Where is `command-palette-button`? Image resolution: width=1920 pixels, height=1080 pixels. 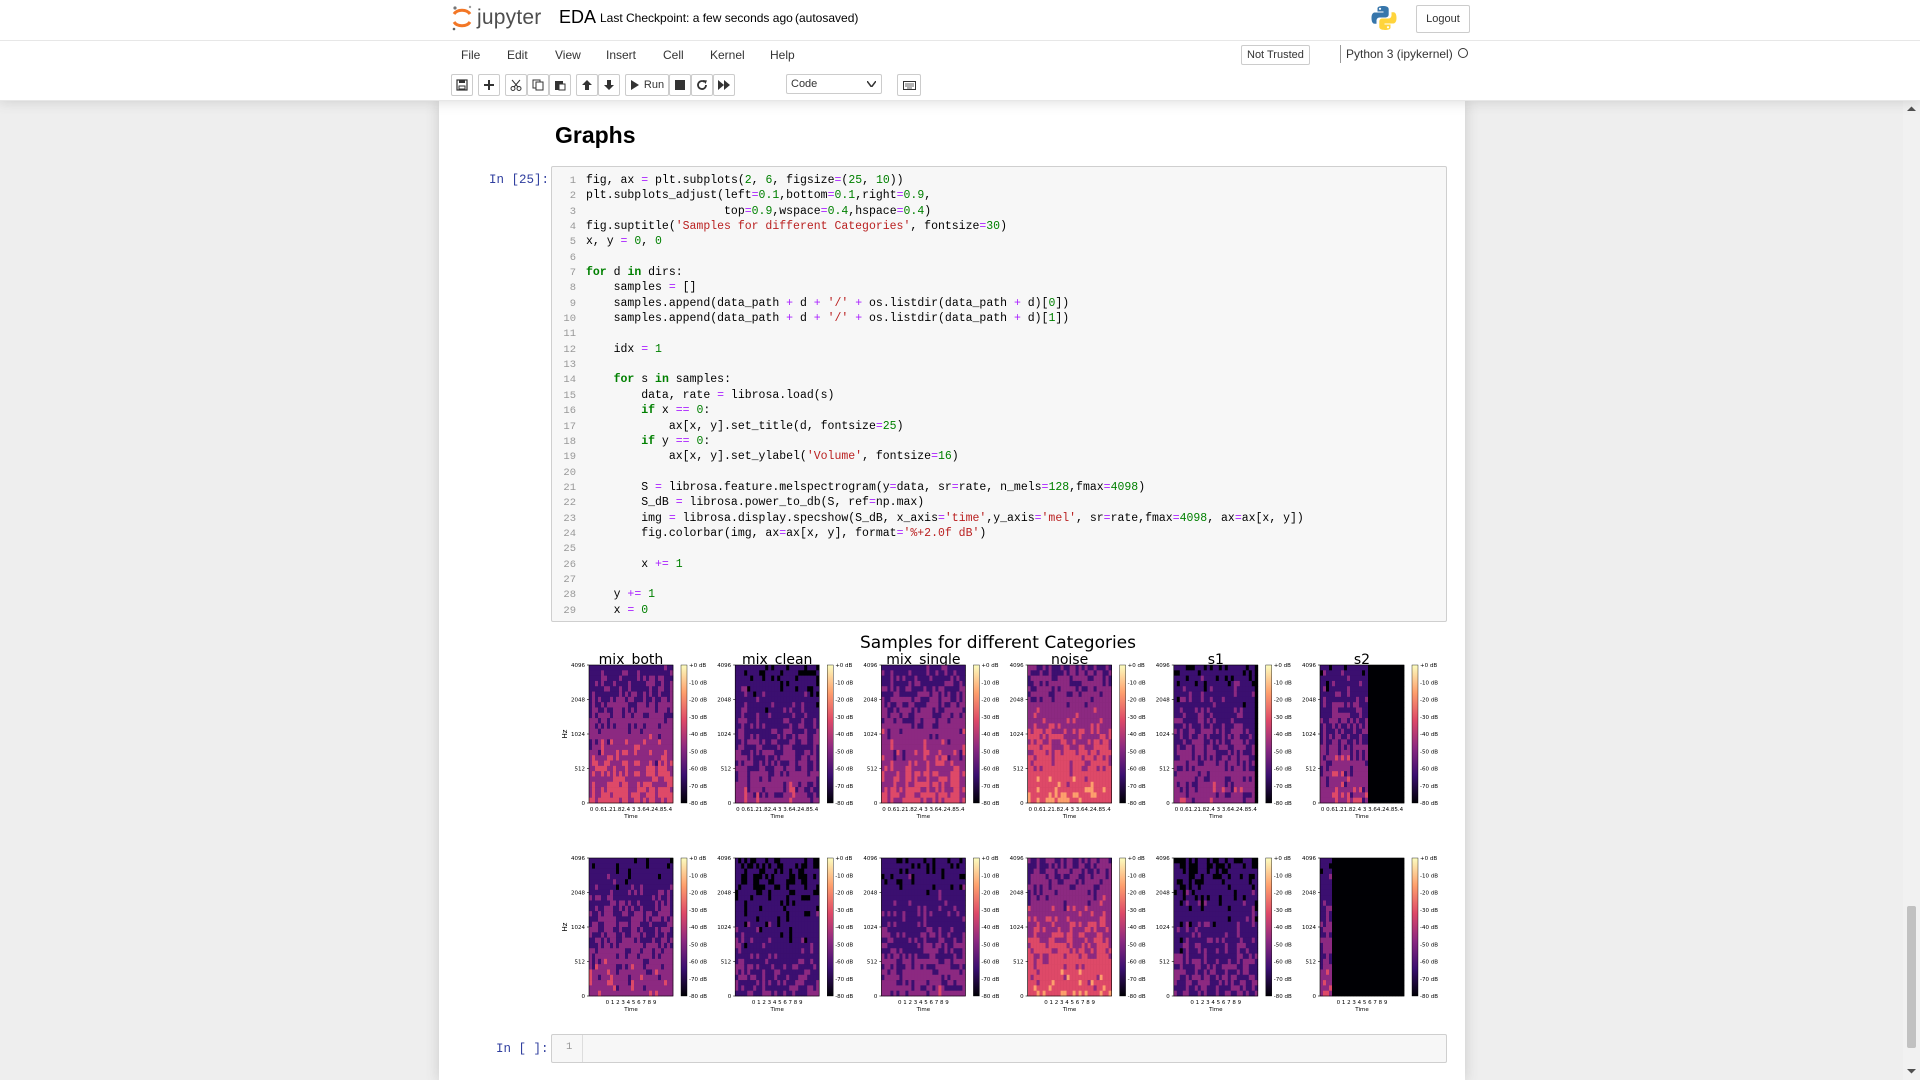 command-palette-button is located at coordinates (909, 85).